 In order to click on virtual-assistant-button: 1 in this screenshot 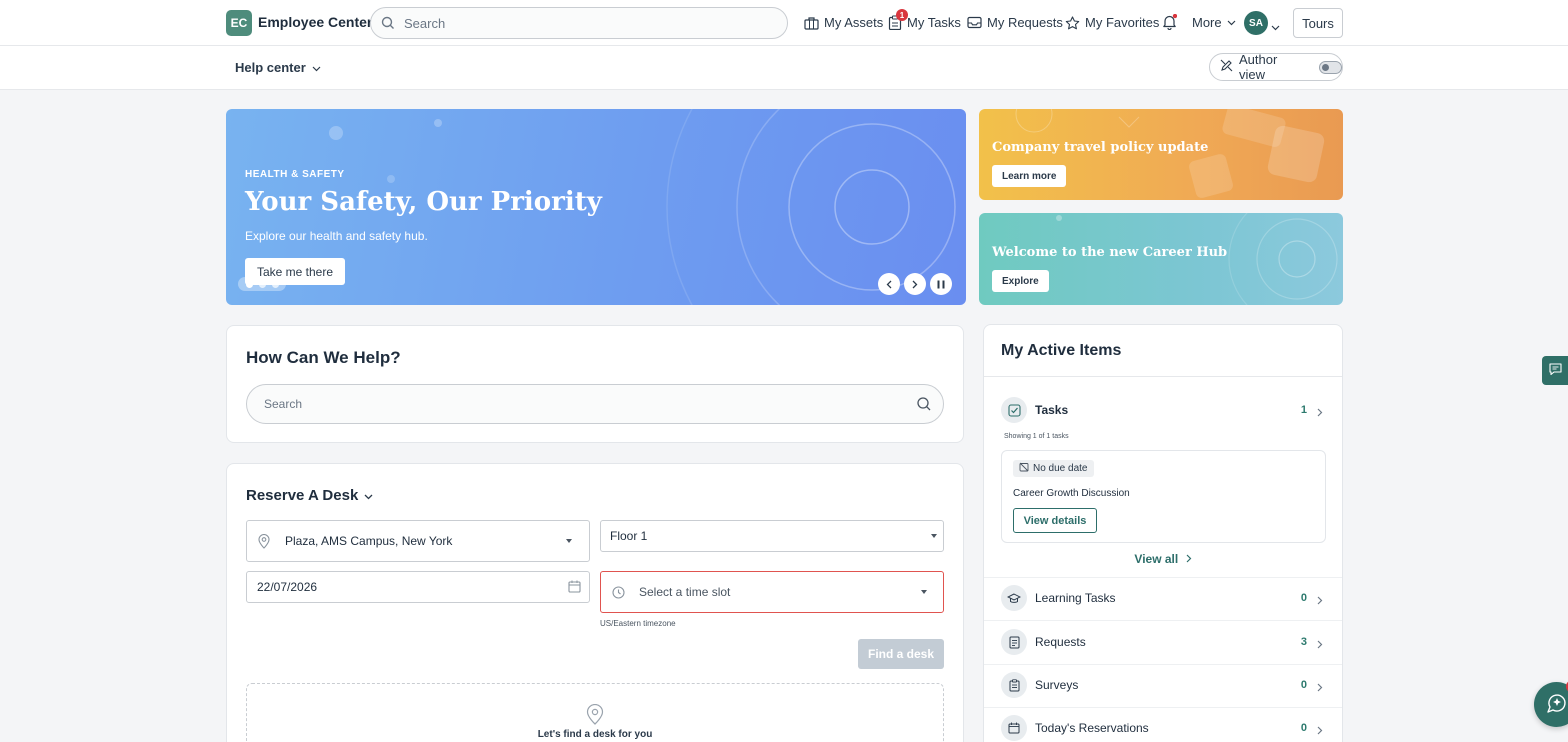, I will do `click(1551, 703)`.